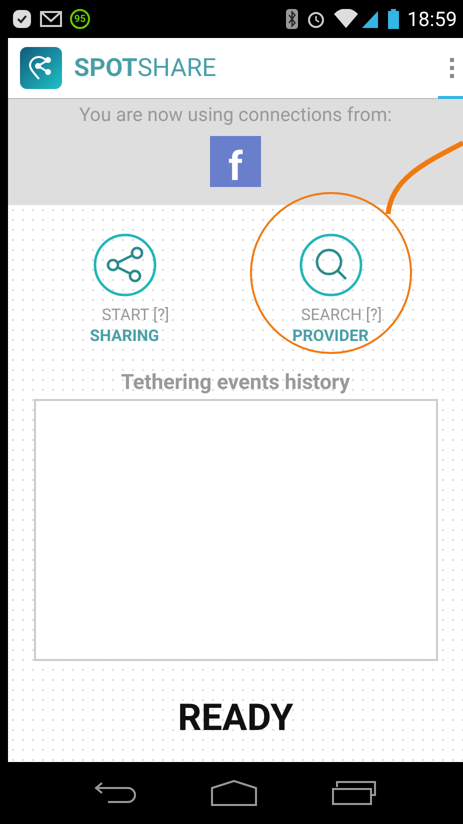 This screenshot has height=824, width=463. What do you see at coordinates (292, 19) in the screenshot?
I see `bluetooth-icon` at bounding box center [292, 19].